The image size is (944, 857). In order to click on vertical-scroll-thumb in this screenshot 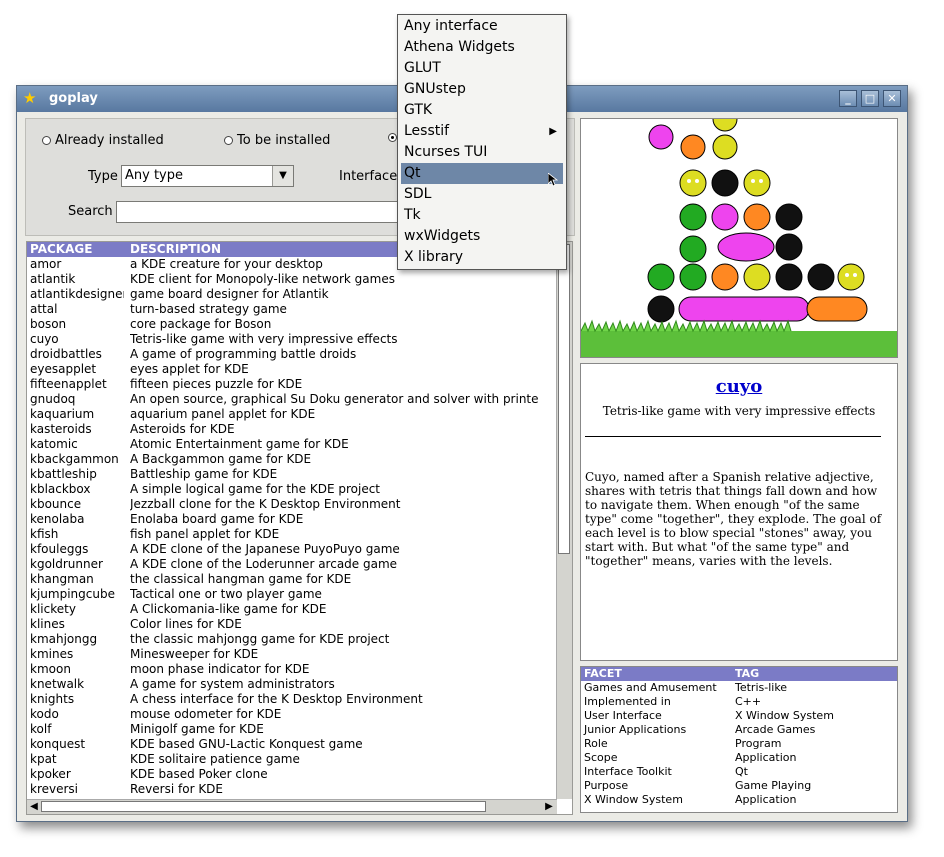, I will do `click(564, 399)`.